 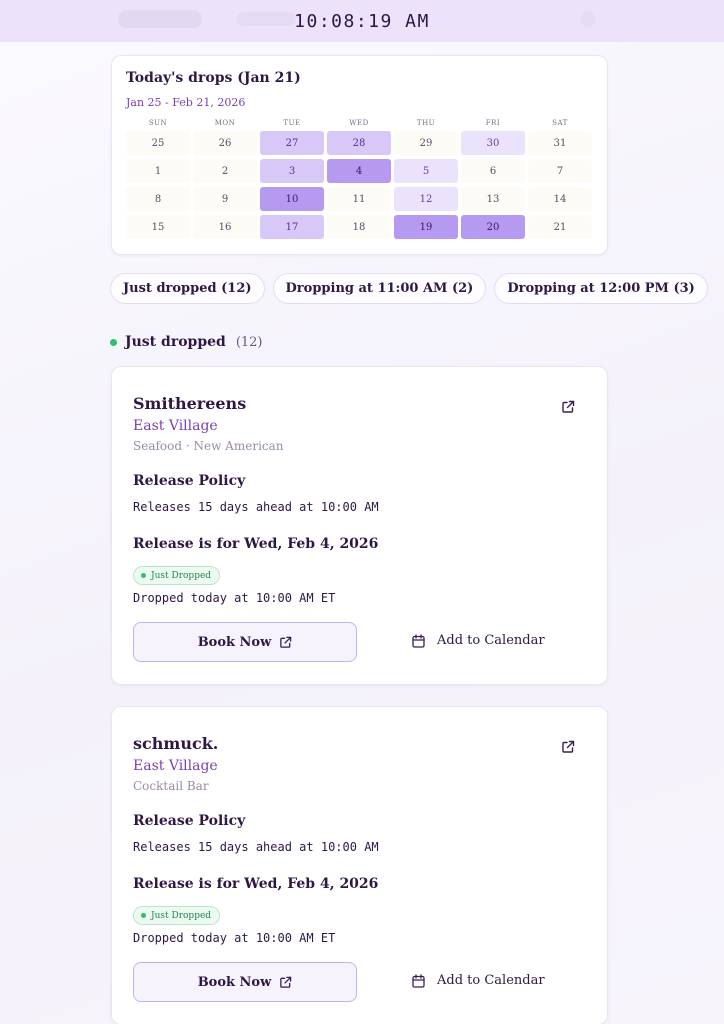 I want to click on blurred-icon, so click(x=588, y=19).